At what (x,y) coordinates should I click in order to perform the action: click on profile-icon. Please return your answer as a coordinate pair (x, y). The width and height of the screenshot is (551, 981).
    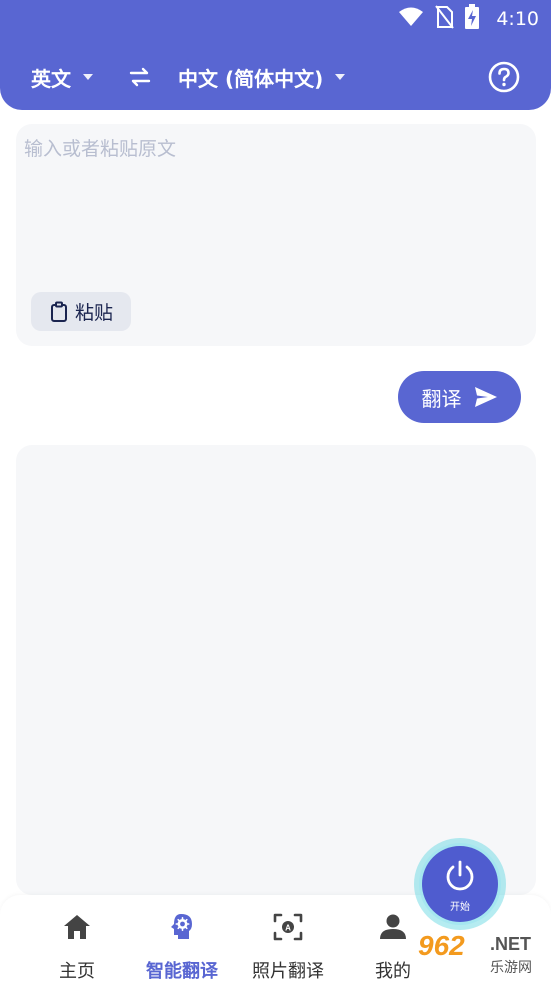
    Looking at the image, I should click on (393, 926).